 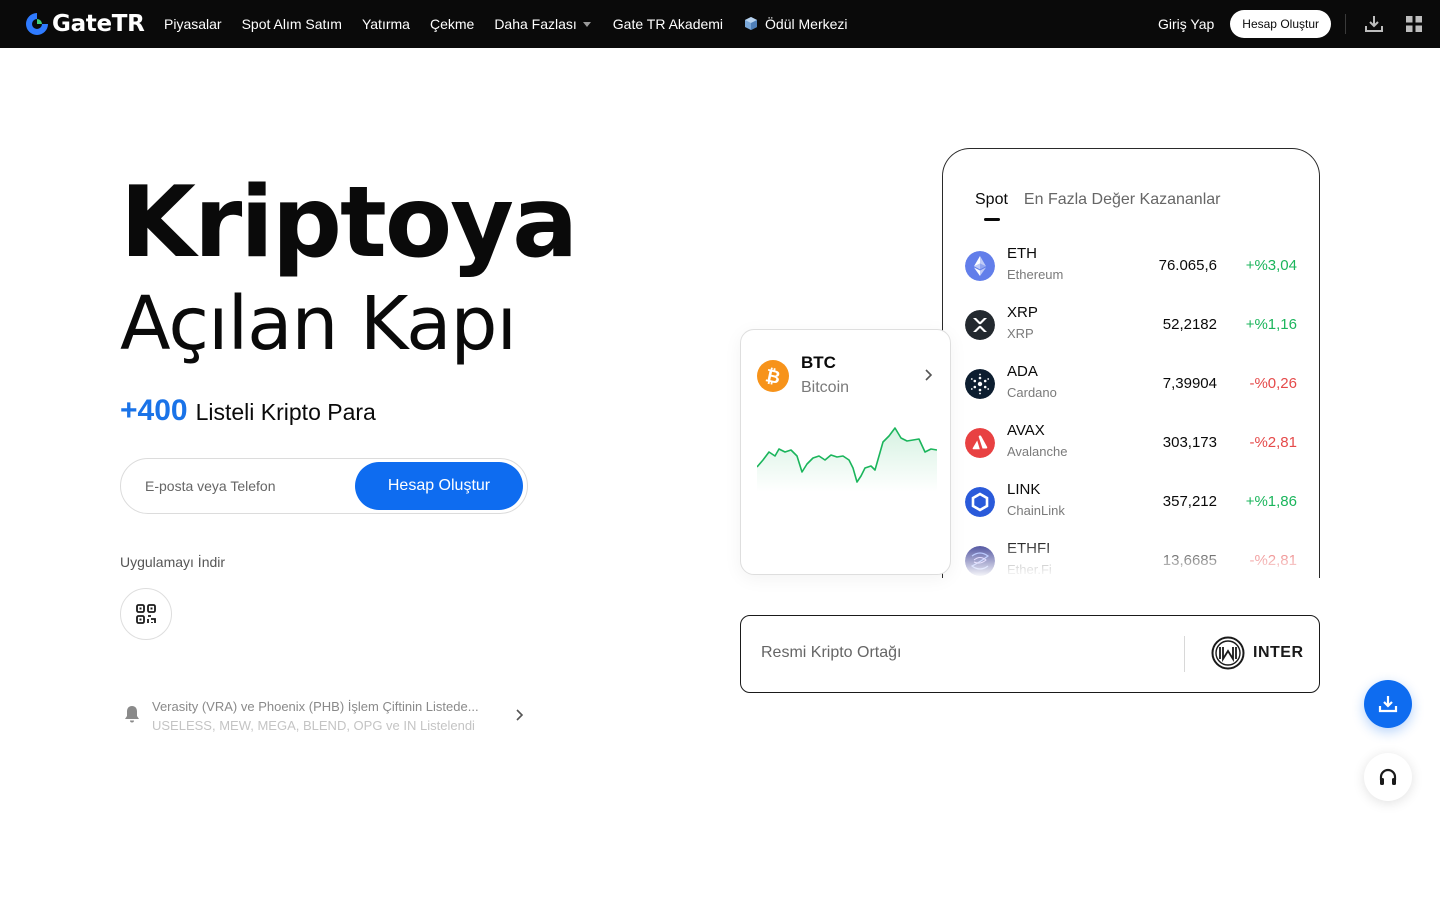 What do you see at coordinates (285, 412) in the screenshot?
I see `listed-count-label: Listeli Kripto Para` at bounding box center [285, 412].